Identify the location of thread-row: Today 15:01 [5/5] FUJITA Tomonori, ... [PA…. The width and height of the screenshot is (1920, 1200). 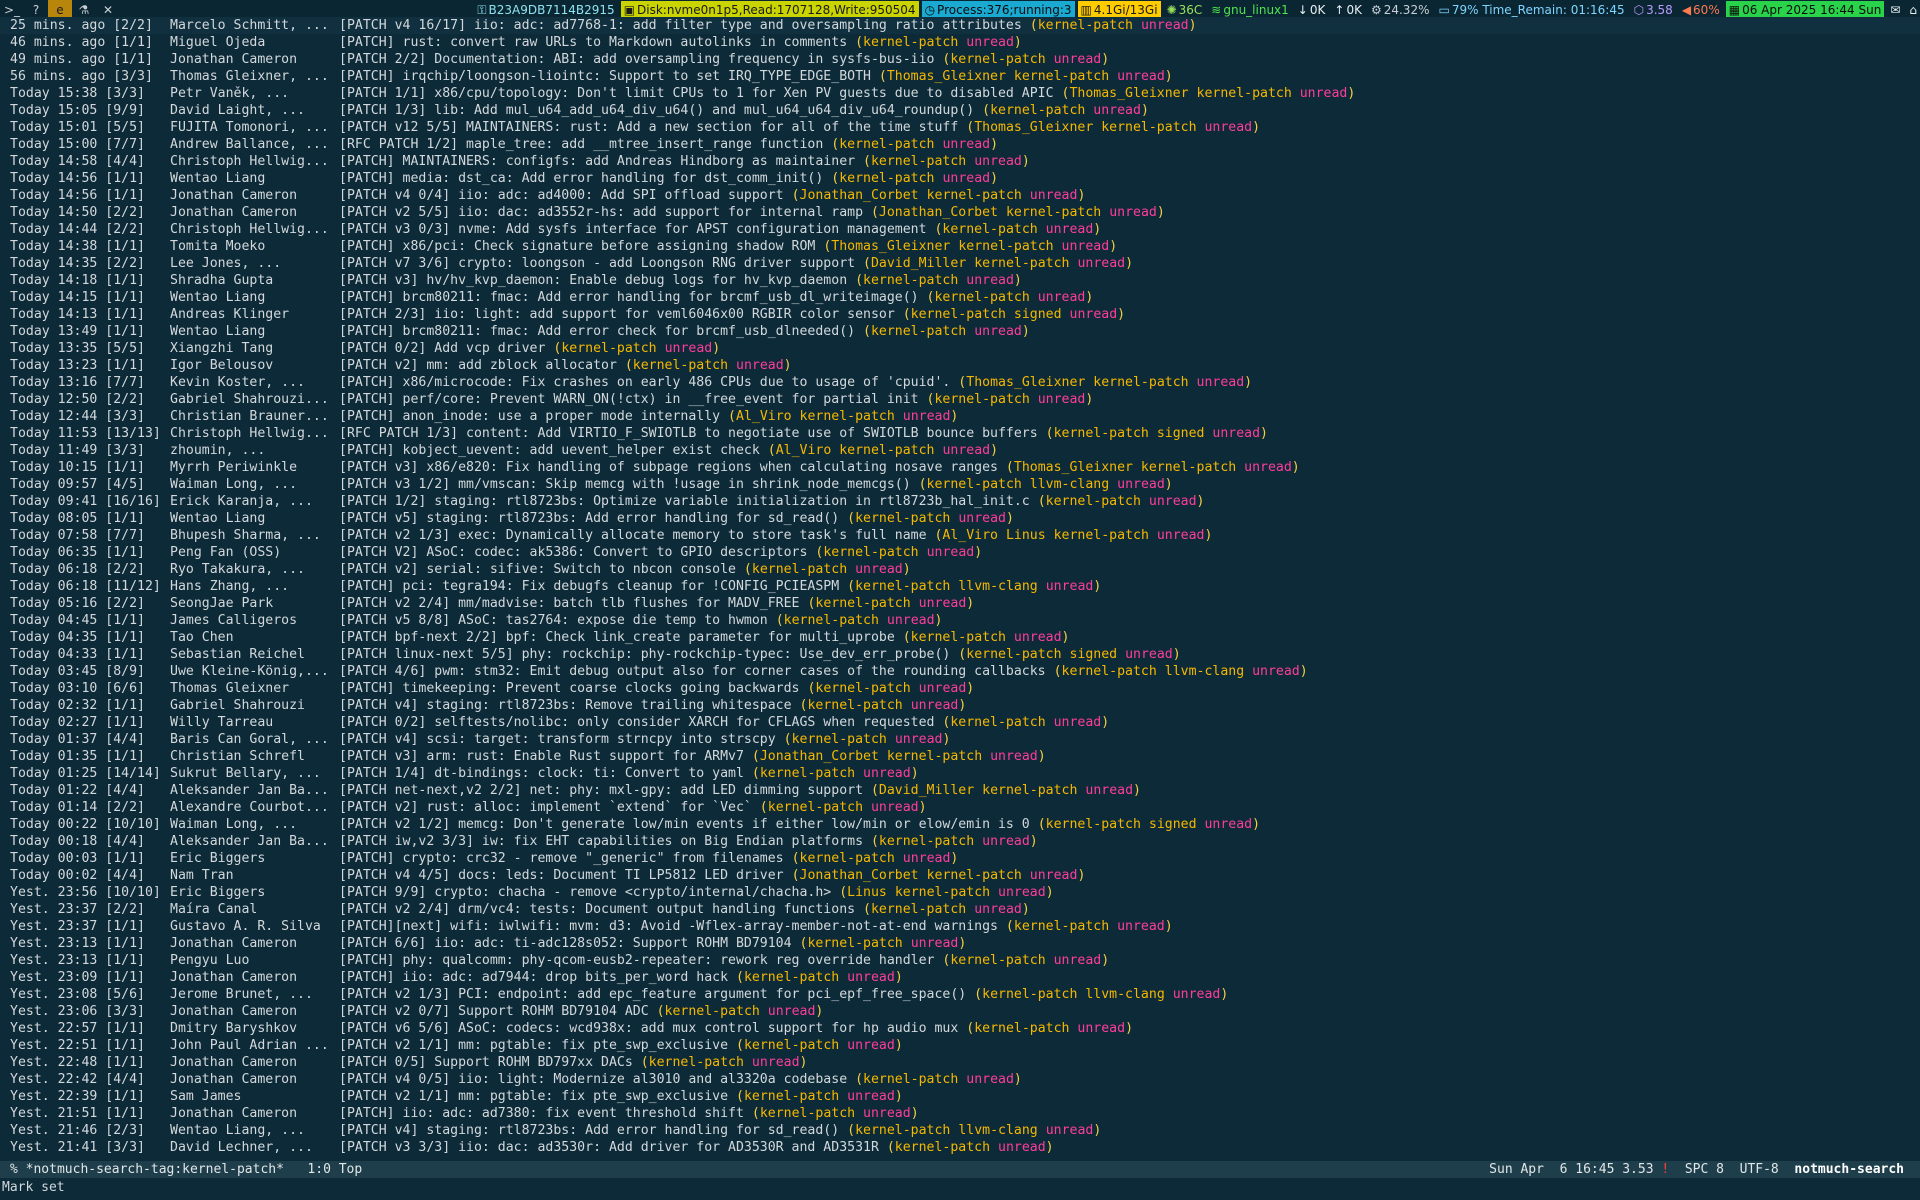
(960, 127).